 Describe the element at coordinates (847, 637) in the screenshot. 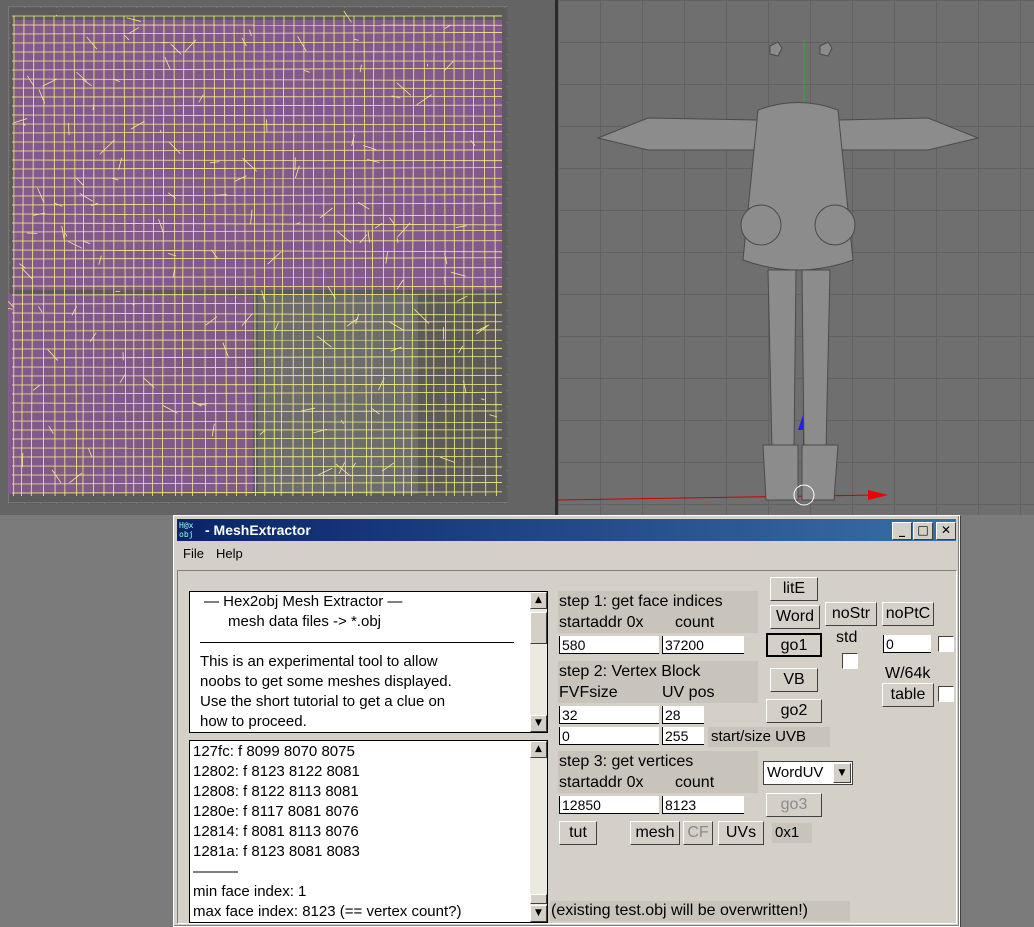

I see `std-label: std` at that location.